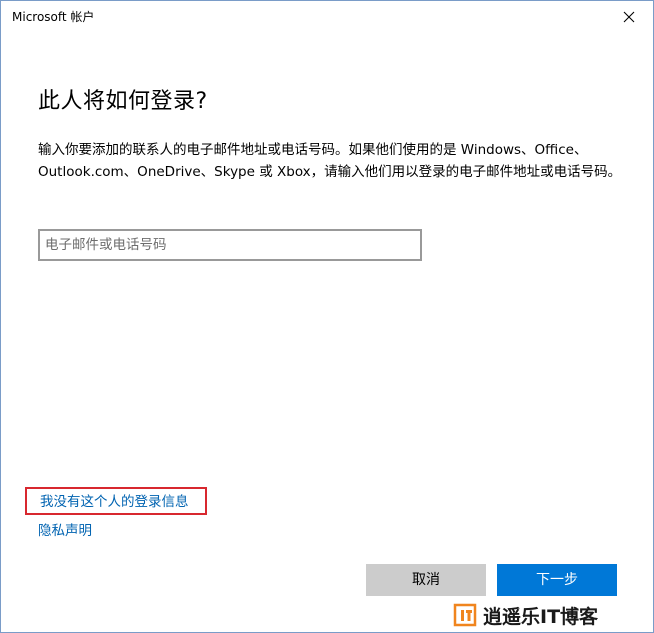 This screenshot has width=654, height=633. I want to click on close-button, so click(629, 17).